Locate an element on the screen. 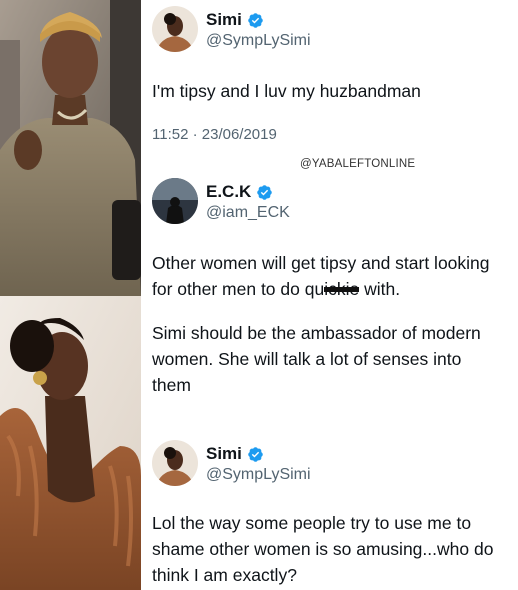  photo-woman-fur-coat is located at coordinates (70, 443).